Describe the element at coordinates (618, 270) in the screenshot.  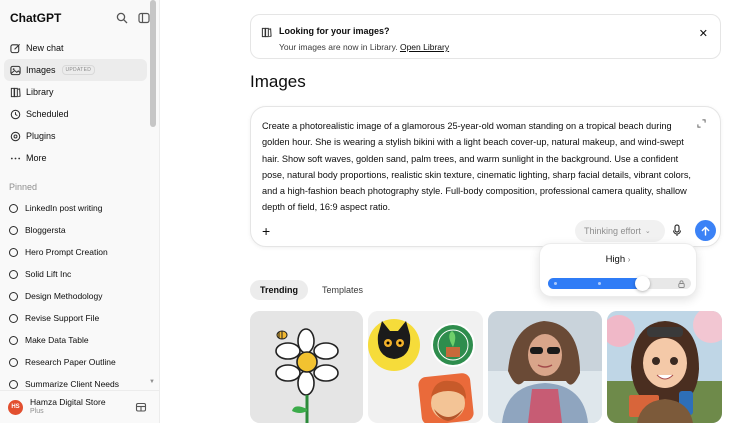
I see `thinking-effort-popup: High ›` at that location.